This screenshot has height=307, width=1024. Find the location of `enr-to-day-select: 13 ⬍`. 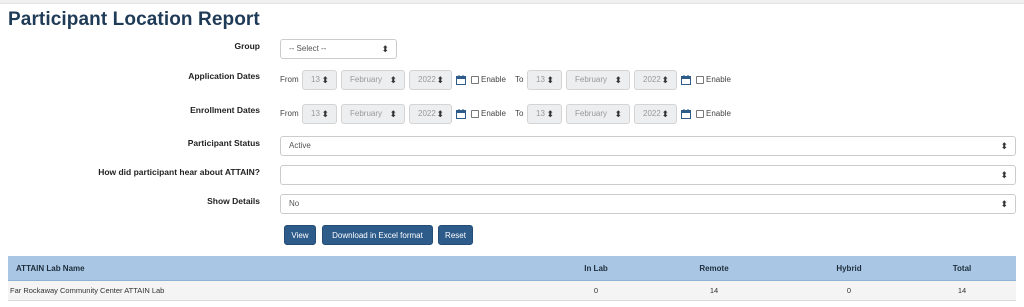

enr-to-day-select: 13 ⬍ is located at coordinates (544, 114).